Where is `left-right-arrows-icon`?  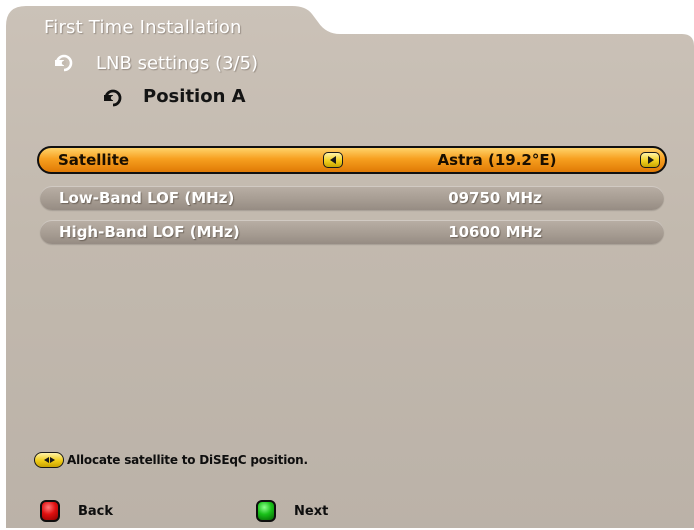 left-right-arrows-icon is located at coordinates (49, 460).